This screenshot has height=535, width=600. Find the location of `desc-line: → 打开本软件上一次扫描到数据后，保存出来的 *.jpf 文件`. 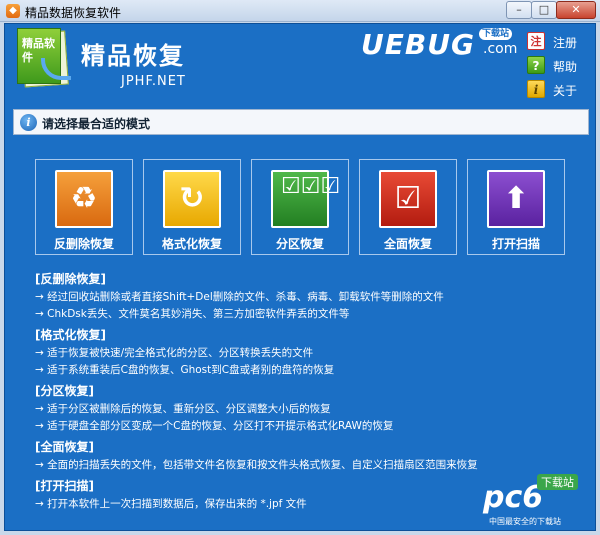

desc-line: → 打开本软件上一次扫描到数据后，保存出来的 *.jpf 文件 is located at coordinates (171, 504).